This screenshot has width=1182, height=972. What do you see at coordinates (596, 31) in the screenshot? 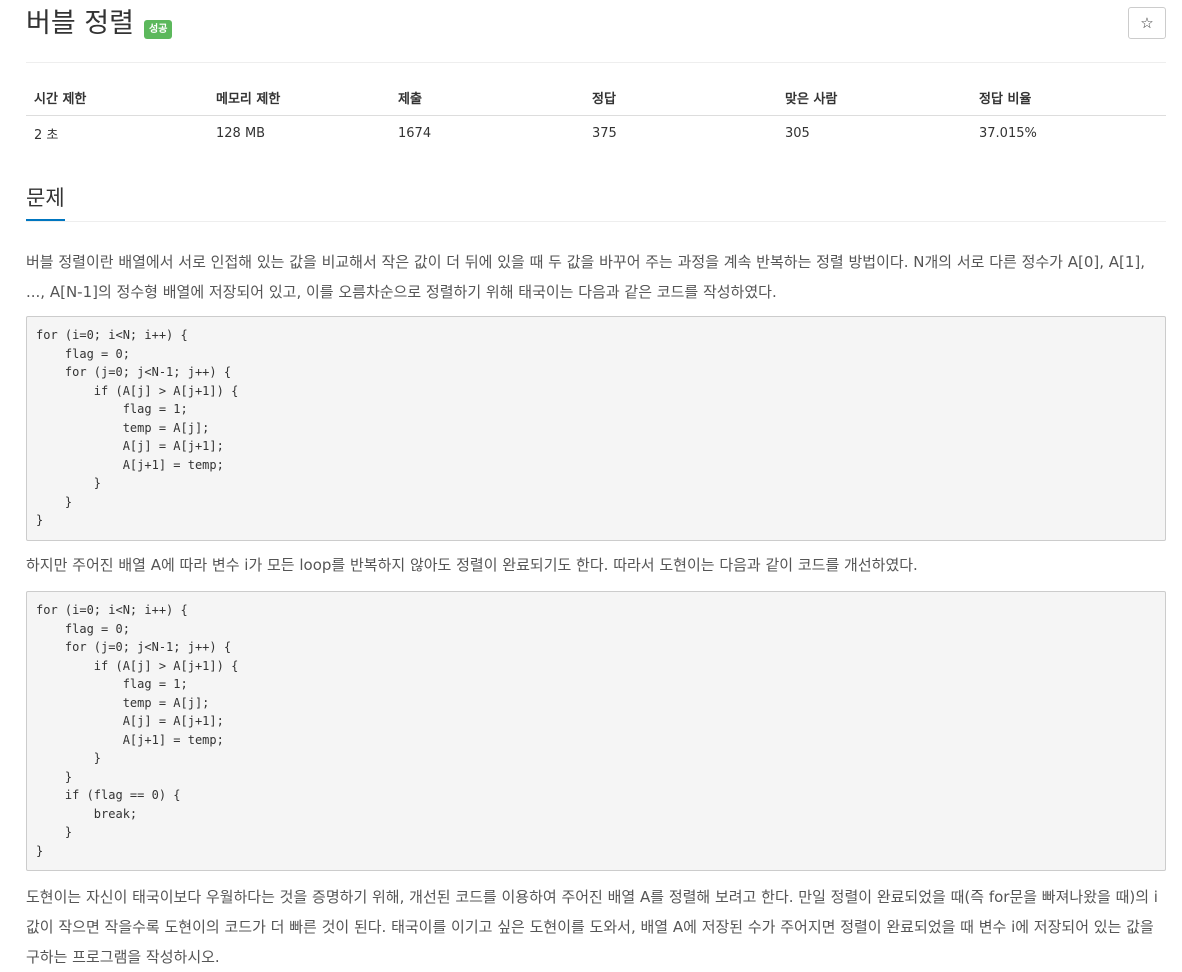
I see `problem-header: 버블 정렬 성공 ☆` at bounding box center [596, 31].